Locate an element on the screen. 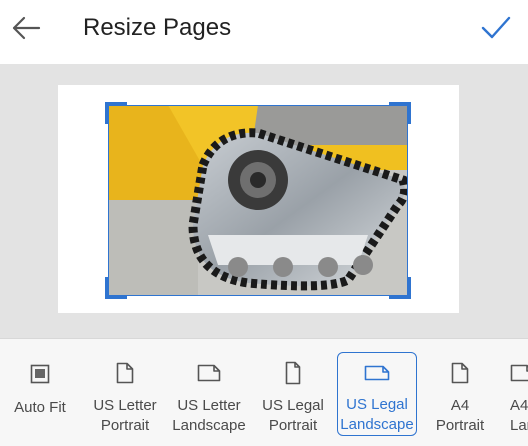 The height and width of the screenshot is (446, 528). back-button is located at coordinates (26, 28).